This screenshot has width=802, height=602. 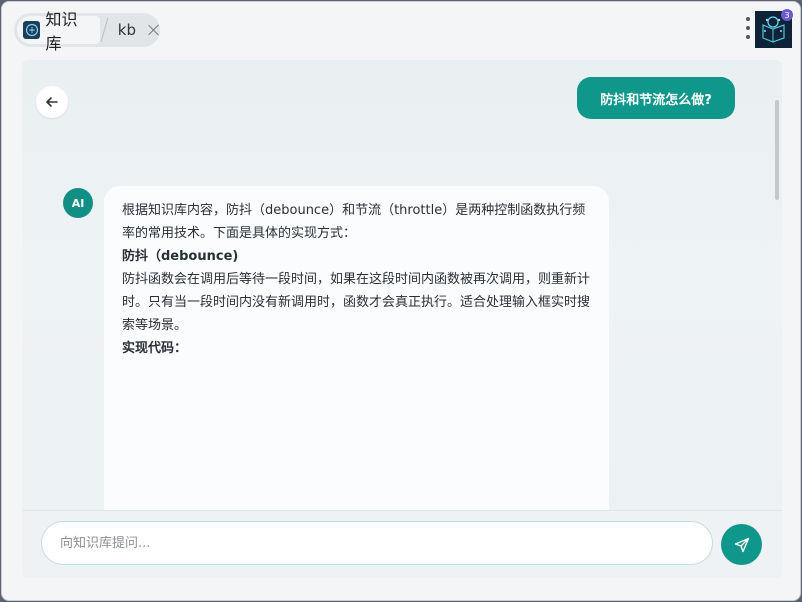 What do you see at coordinates (777, 150) in the screenshot?
I see `scrollbar-thumb` at bounding box center [777, 150].